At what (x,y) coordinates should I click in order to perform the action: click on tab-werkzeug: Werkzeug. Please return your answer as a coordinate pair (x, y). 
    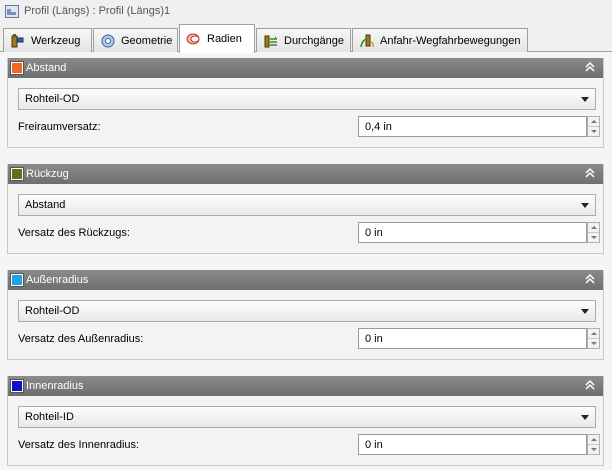
    Looking at the image, I should click on (47, 40).